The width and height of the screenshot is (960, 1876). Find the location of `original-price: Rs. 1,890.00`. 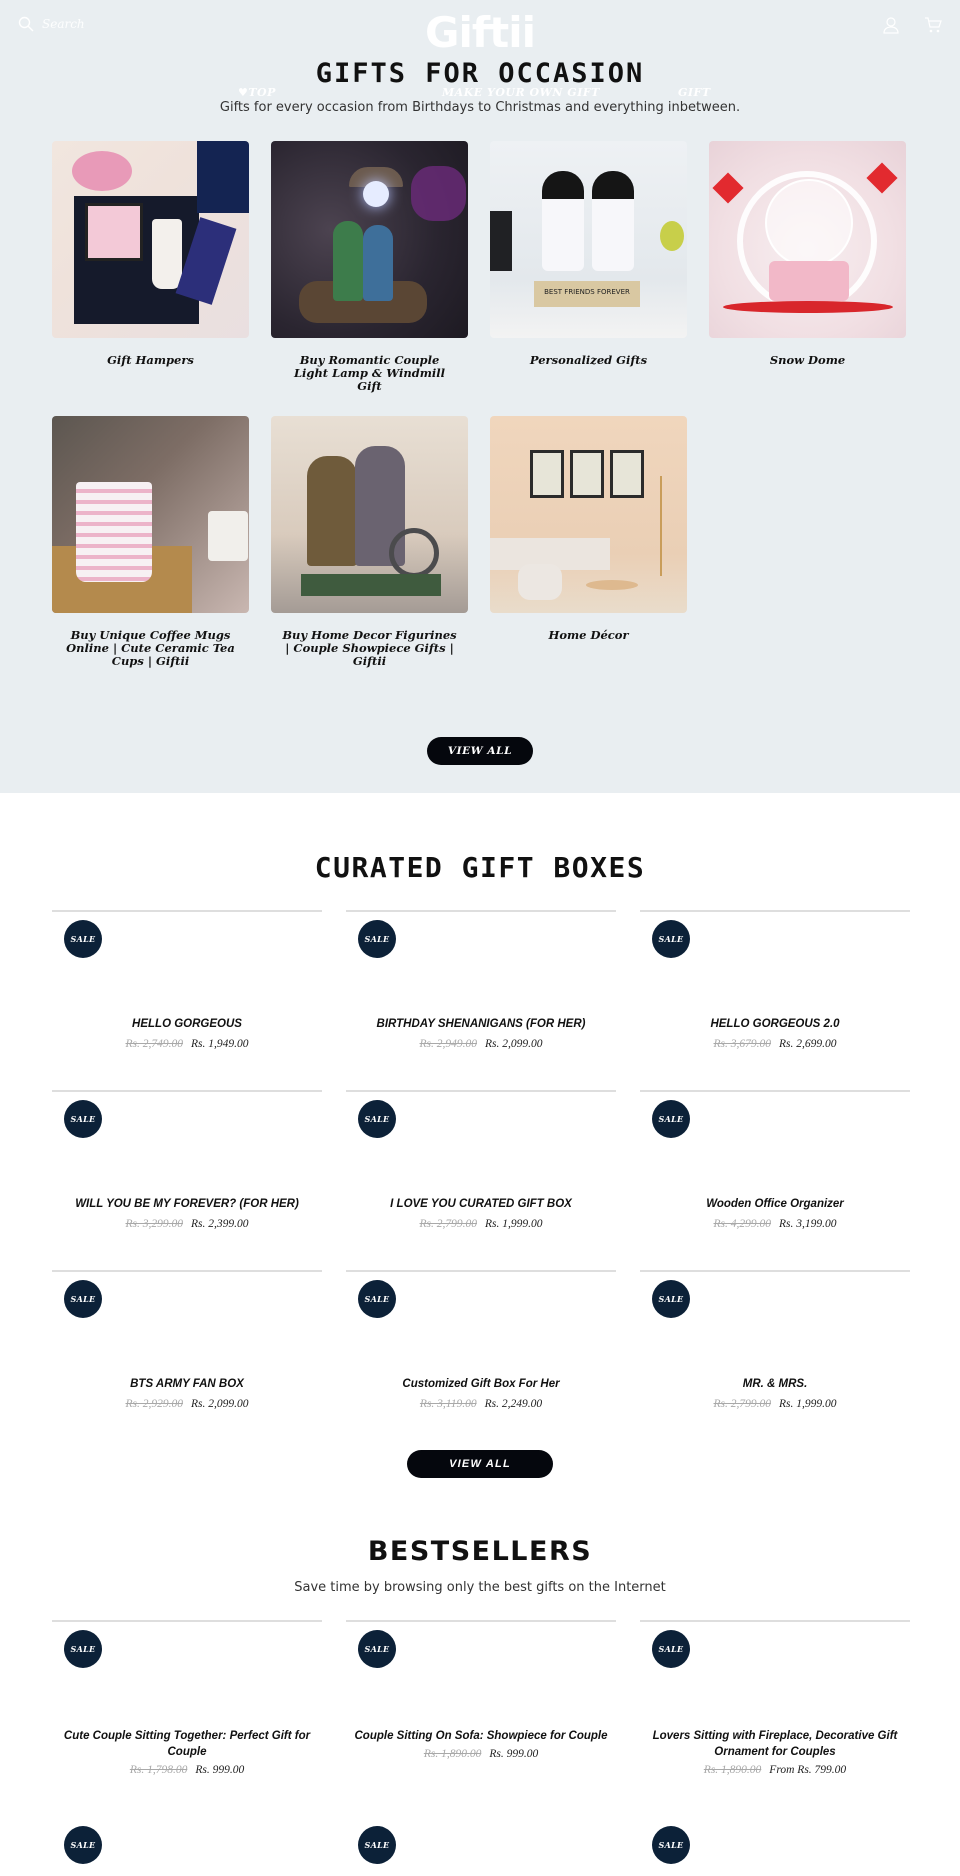

original-price: Rs. 1,890.00 is located at coordinates (452, 1754).